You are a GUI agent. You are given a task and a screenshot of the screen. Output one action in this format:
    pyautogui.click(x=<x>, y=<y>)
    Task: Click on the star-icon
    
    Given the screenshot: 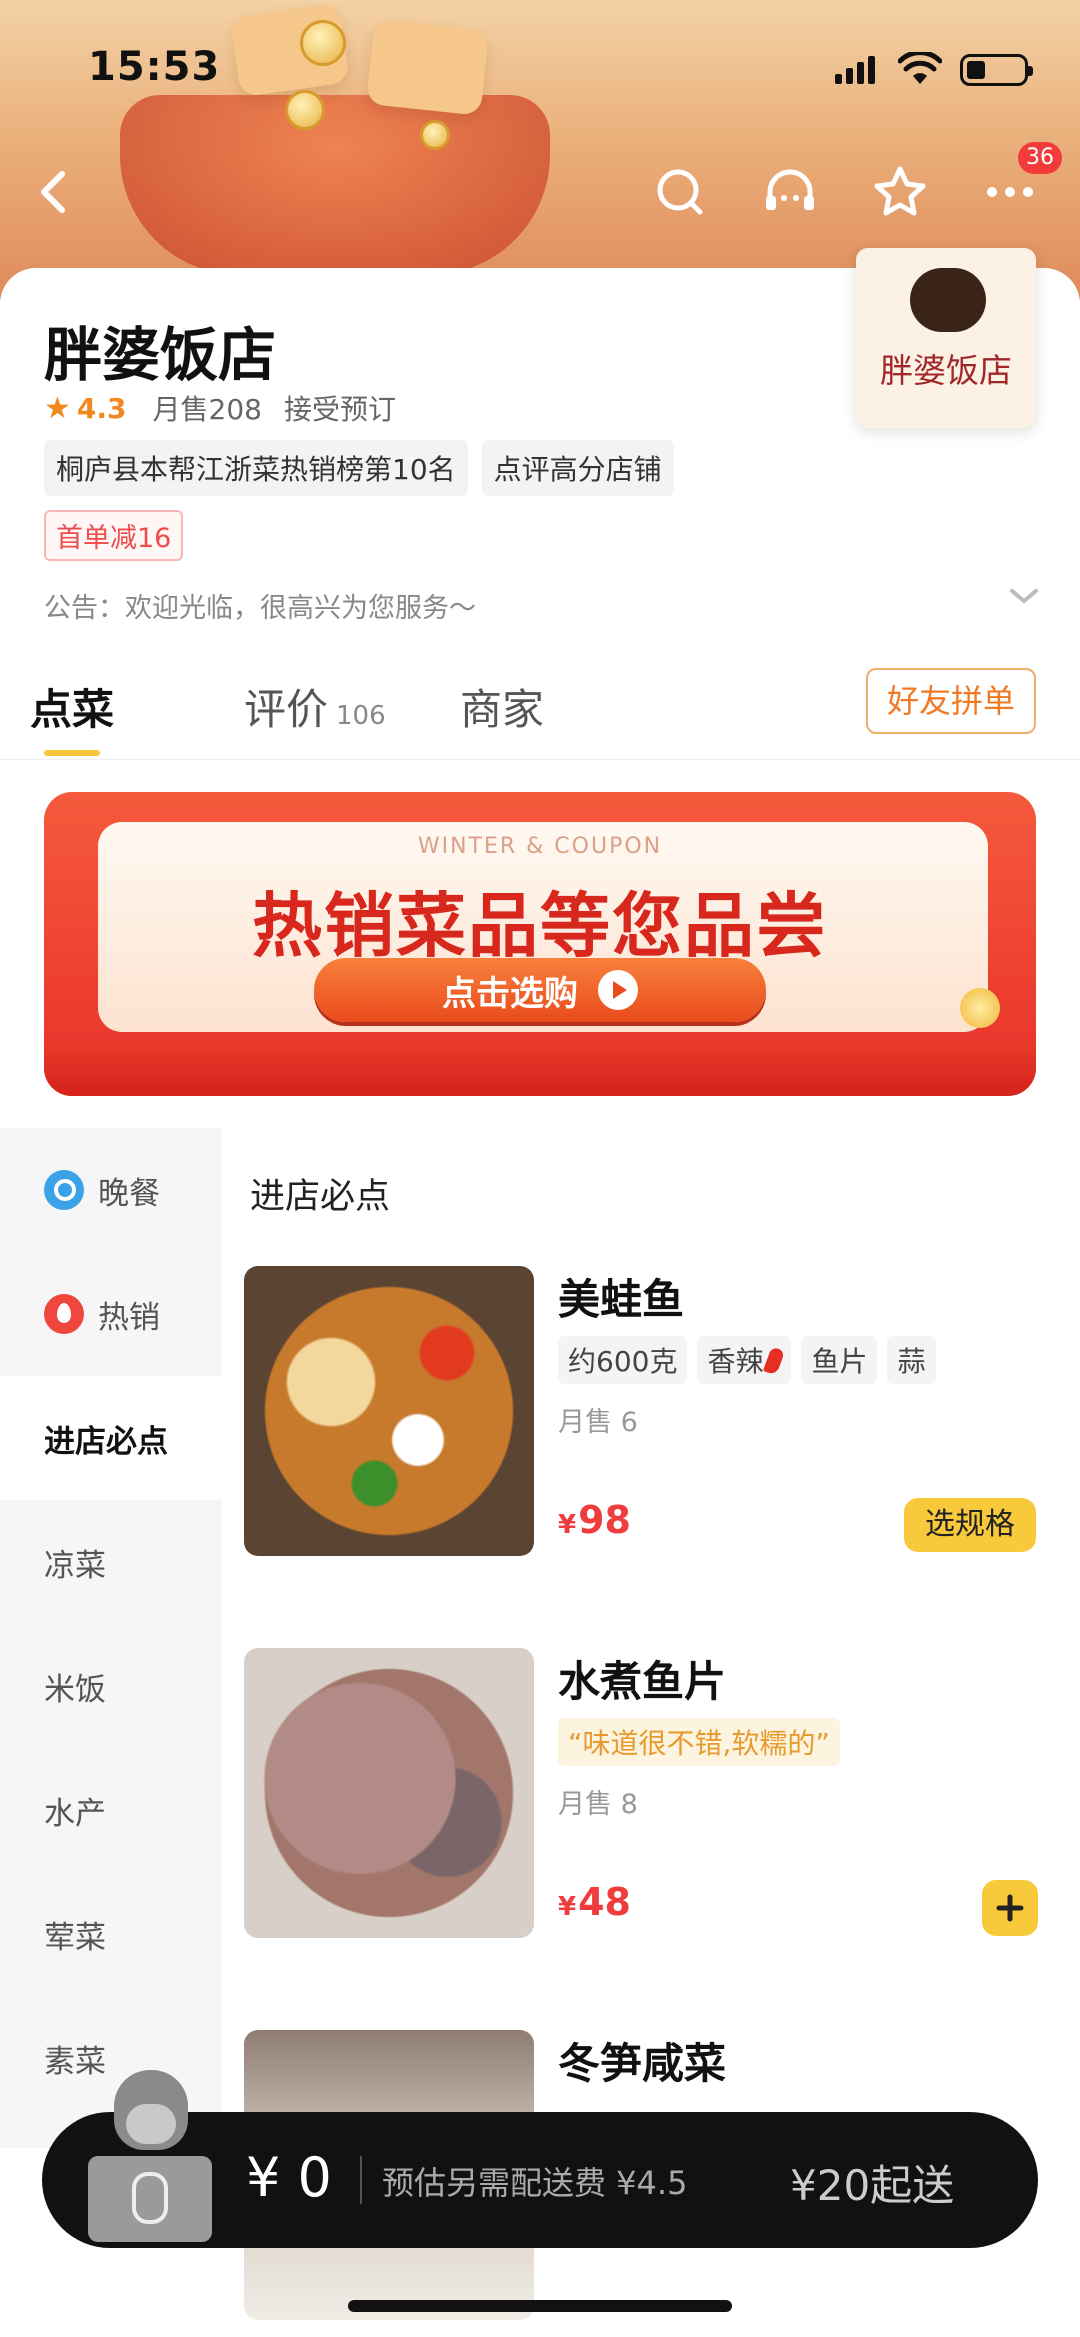 What is the action you would take?
    pyautogui.click(x=900, y=191)
    